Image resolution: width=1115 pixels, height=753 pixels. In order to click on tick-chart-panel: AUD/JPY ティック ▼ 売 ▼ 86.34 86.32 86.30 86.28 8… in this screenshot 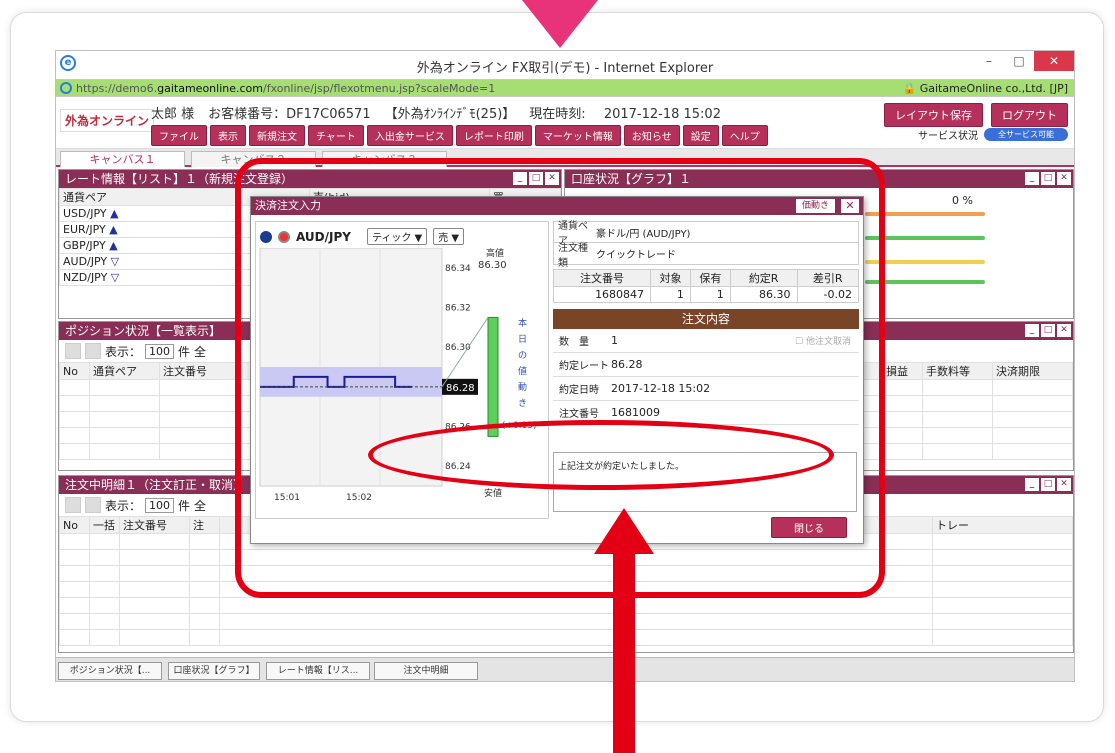, I will do `click(402, 370)`.